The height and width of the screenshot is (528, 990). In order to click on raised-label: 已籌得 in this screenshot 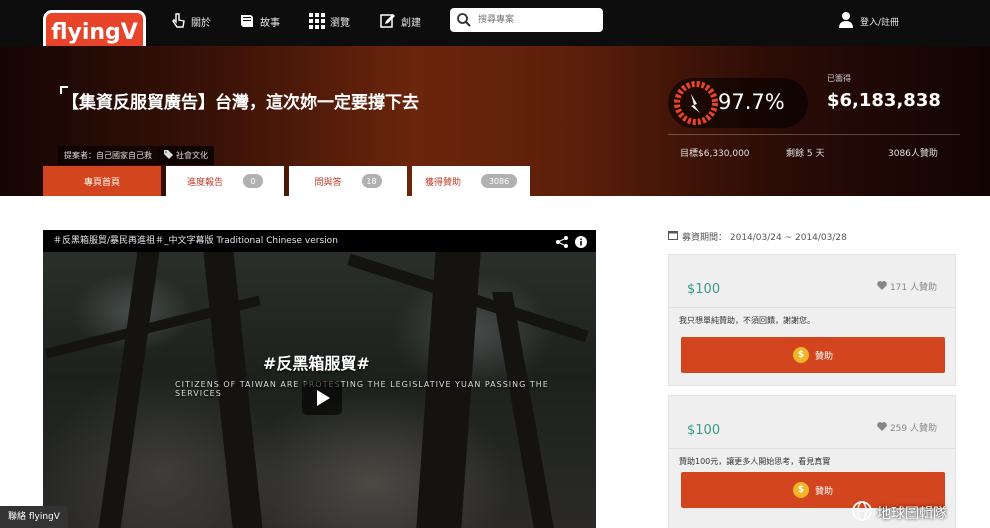, I will do `click(839, 78)`.